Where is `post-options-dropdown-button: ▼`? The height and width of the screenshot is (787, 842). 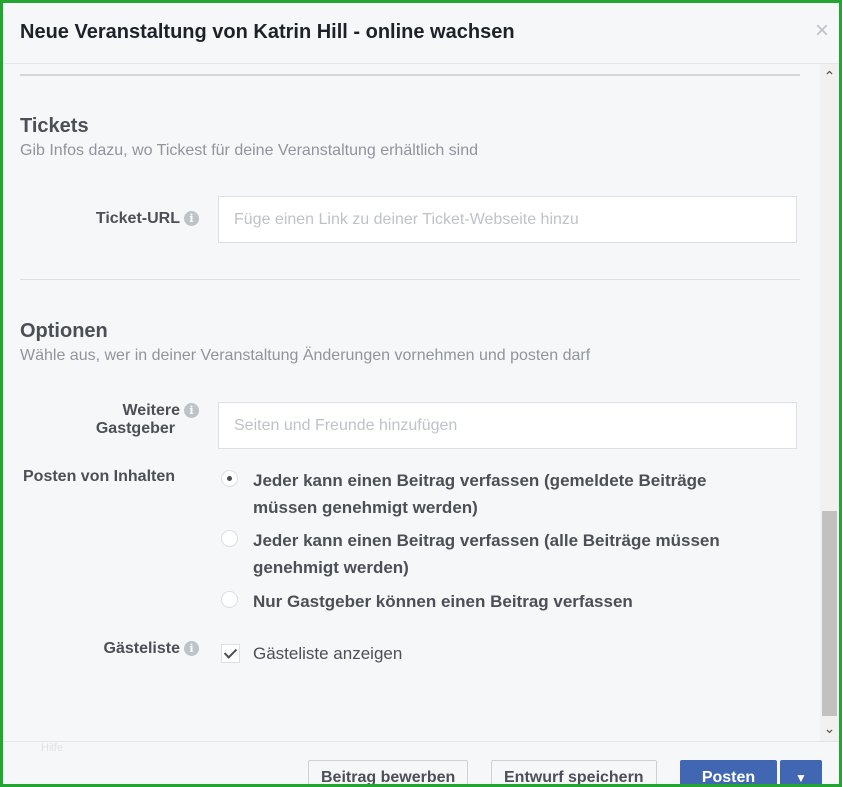
post-options-dropdown-button: ▼ is located at coordinates (801, 772).